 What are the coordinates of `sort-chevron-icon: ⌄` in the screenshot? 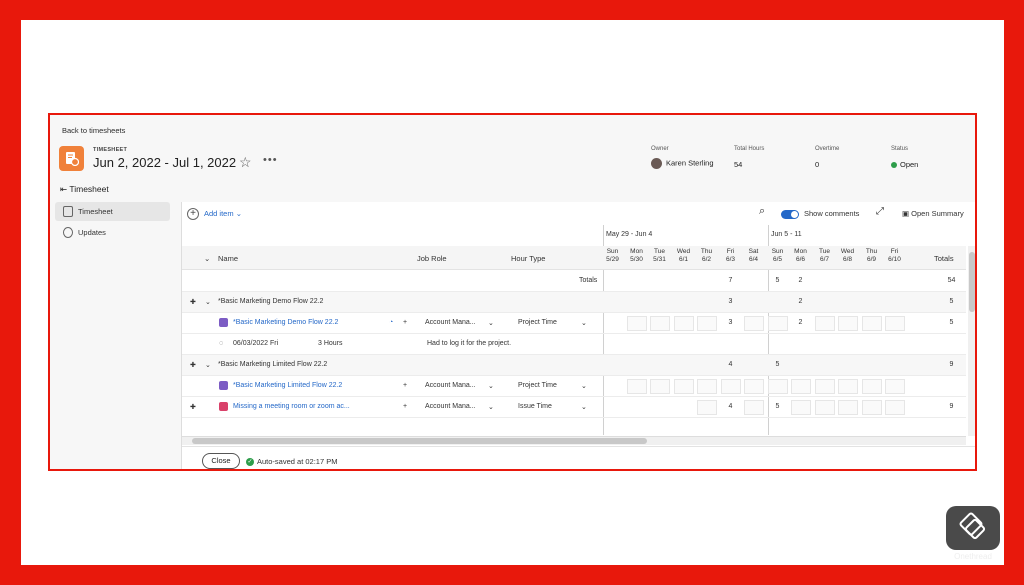 It's located at (207, 258).